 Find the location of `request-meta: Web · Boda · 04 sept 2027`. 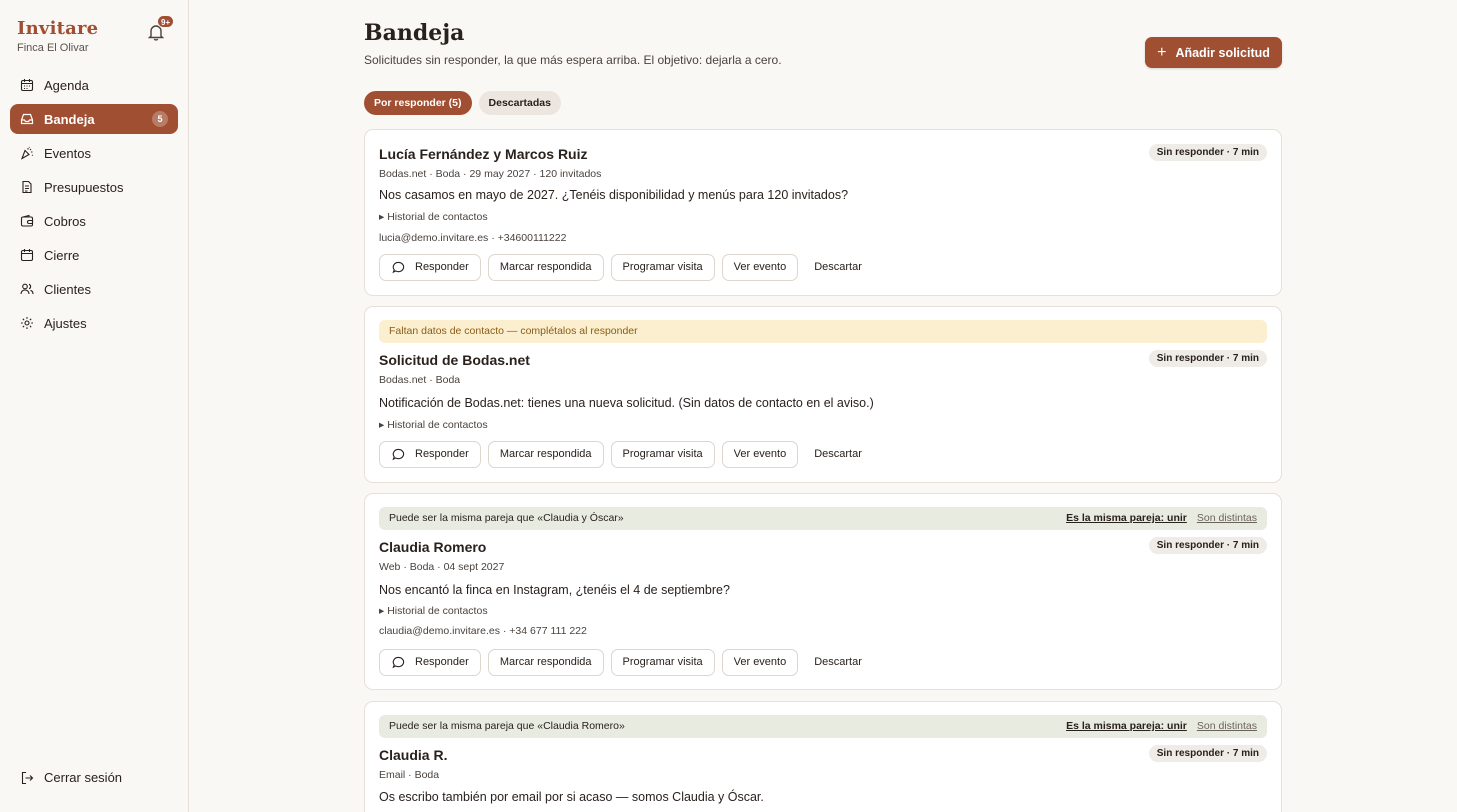

request-meta: Web · Boda · 04 sept 2027 is located at coordinates (442, 567).